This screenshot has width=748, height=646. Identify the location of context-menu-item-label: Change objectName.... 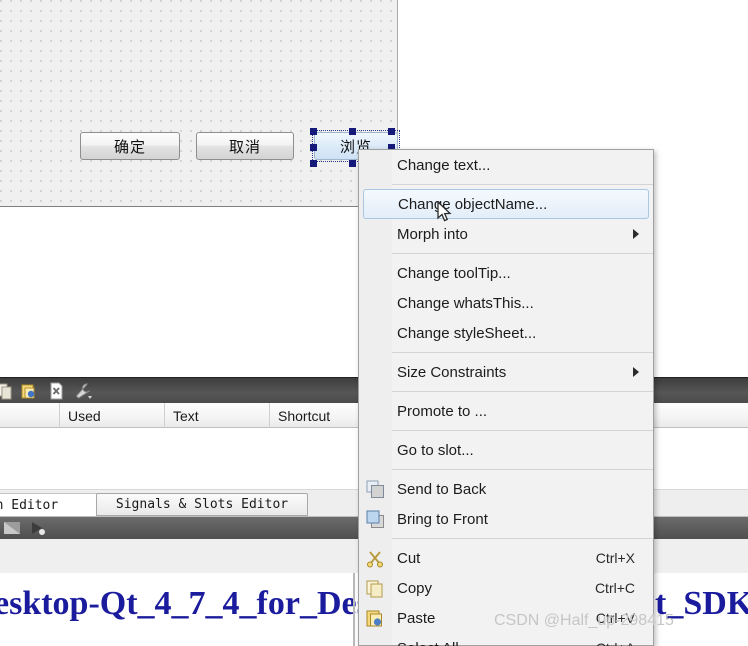
(473, 204).